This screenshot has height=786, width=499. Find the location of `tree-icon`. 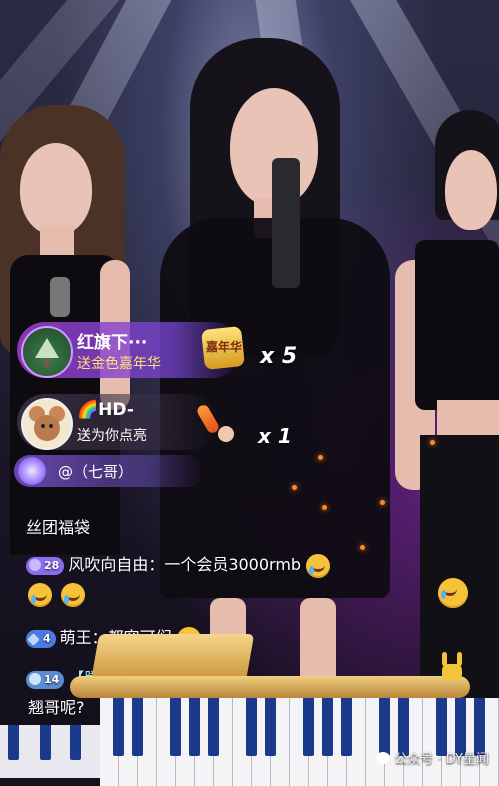

tree-icon is located at coordinates (47, 353).